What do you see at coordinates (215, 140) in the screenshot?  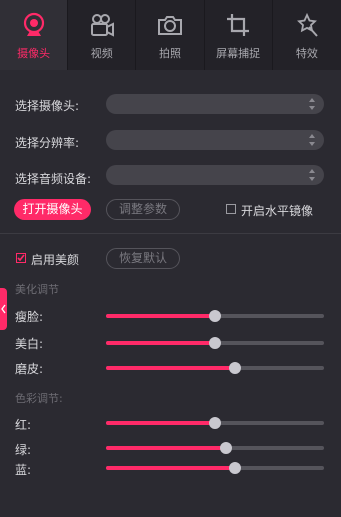 I see `resolution-select` at bounding box center [215, 140].